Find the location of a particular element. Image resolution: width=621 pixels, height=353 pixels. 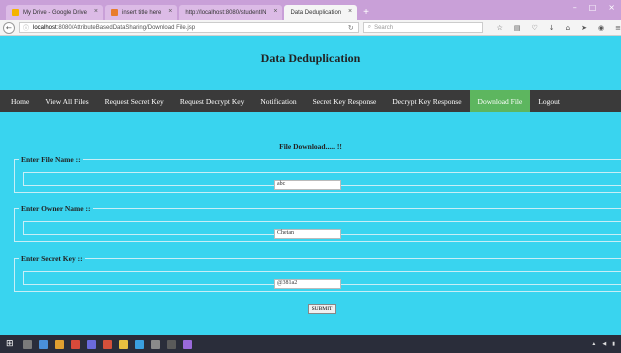

section-heading: File Download..... !! is located at coordinates (310, 146).